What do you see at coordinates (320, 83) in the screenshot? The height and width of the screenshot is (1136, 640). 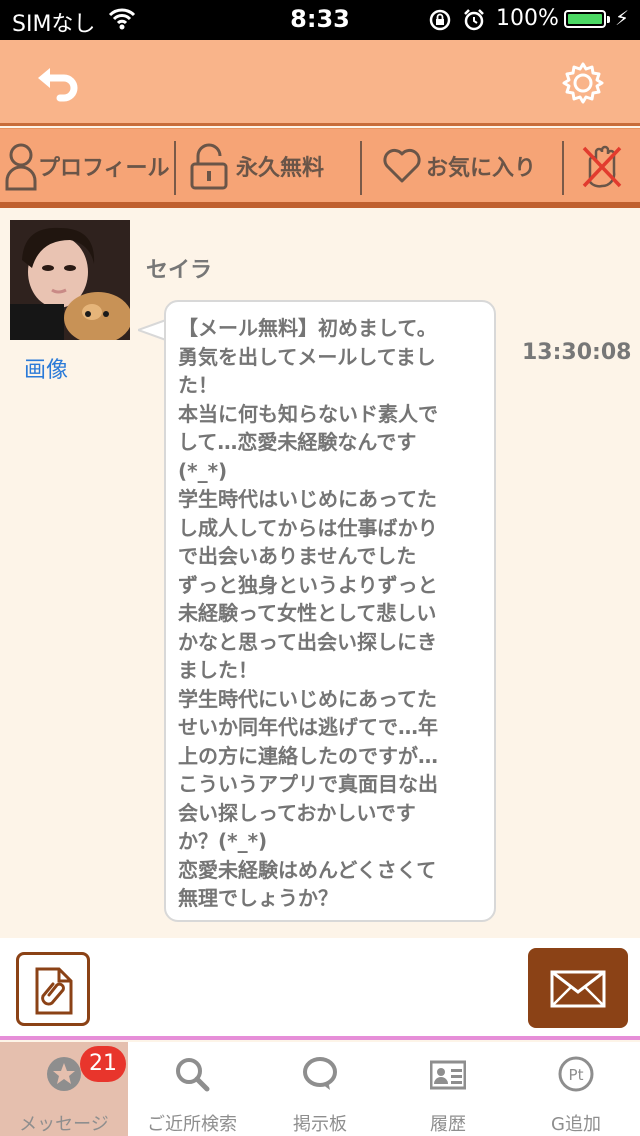 I see `header-bar` at bounding box center [320, 83].